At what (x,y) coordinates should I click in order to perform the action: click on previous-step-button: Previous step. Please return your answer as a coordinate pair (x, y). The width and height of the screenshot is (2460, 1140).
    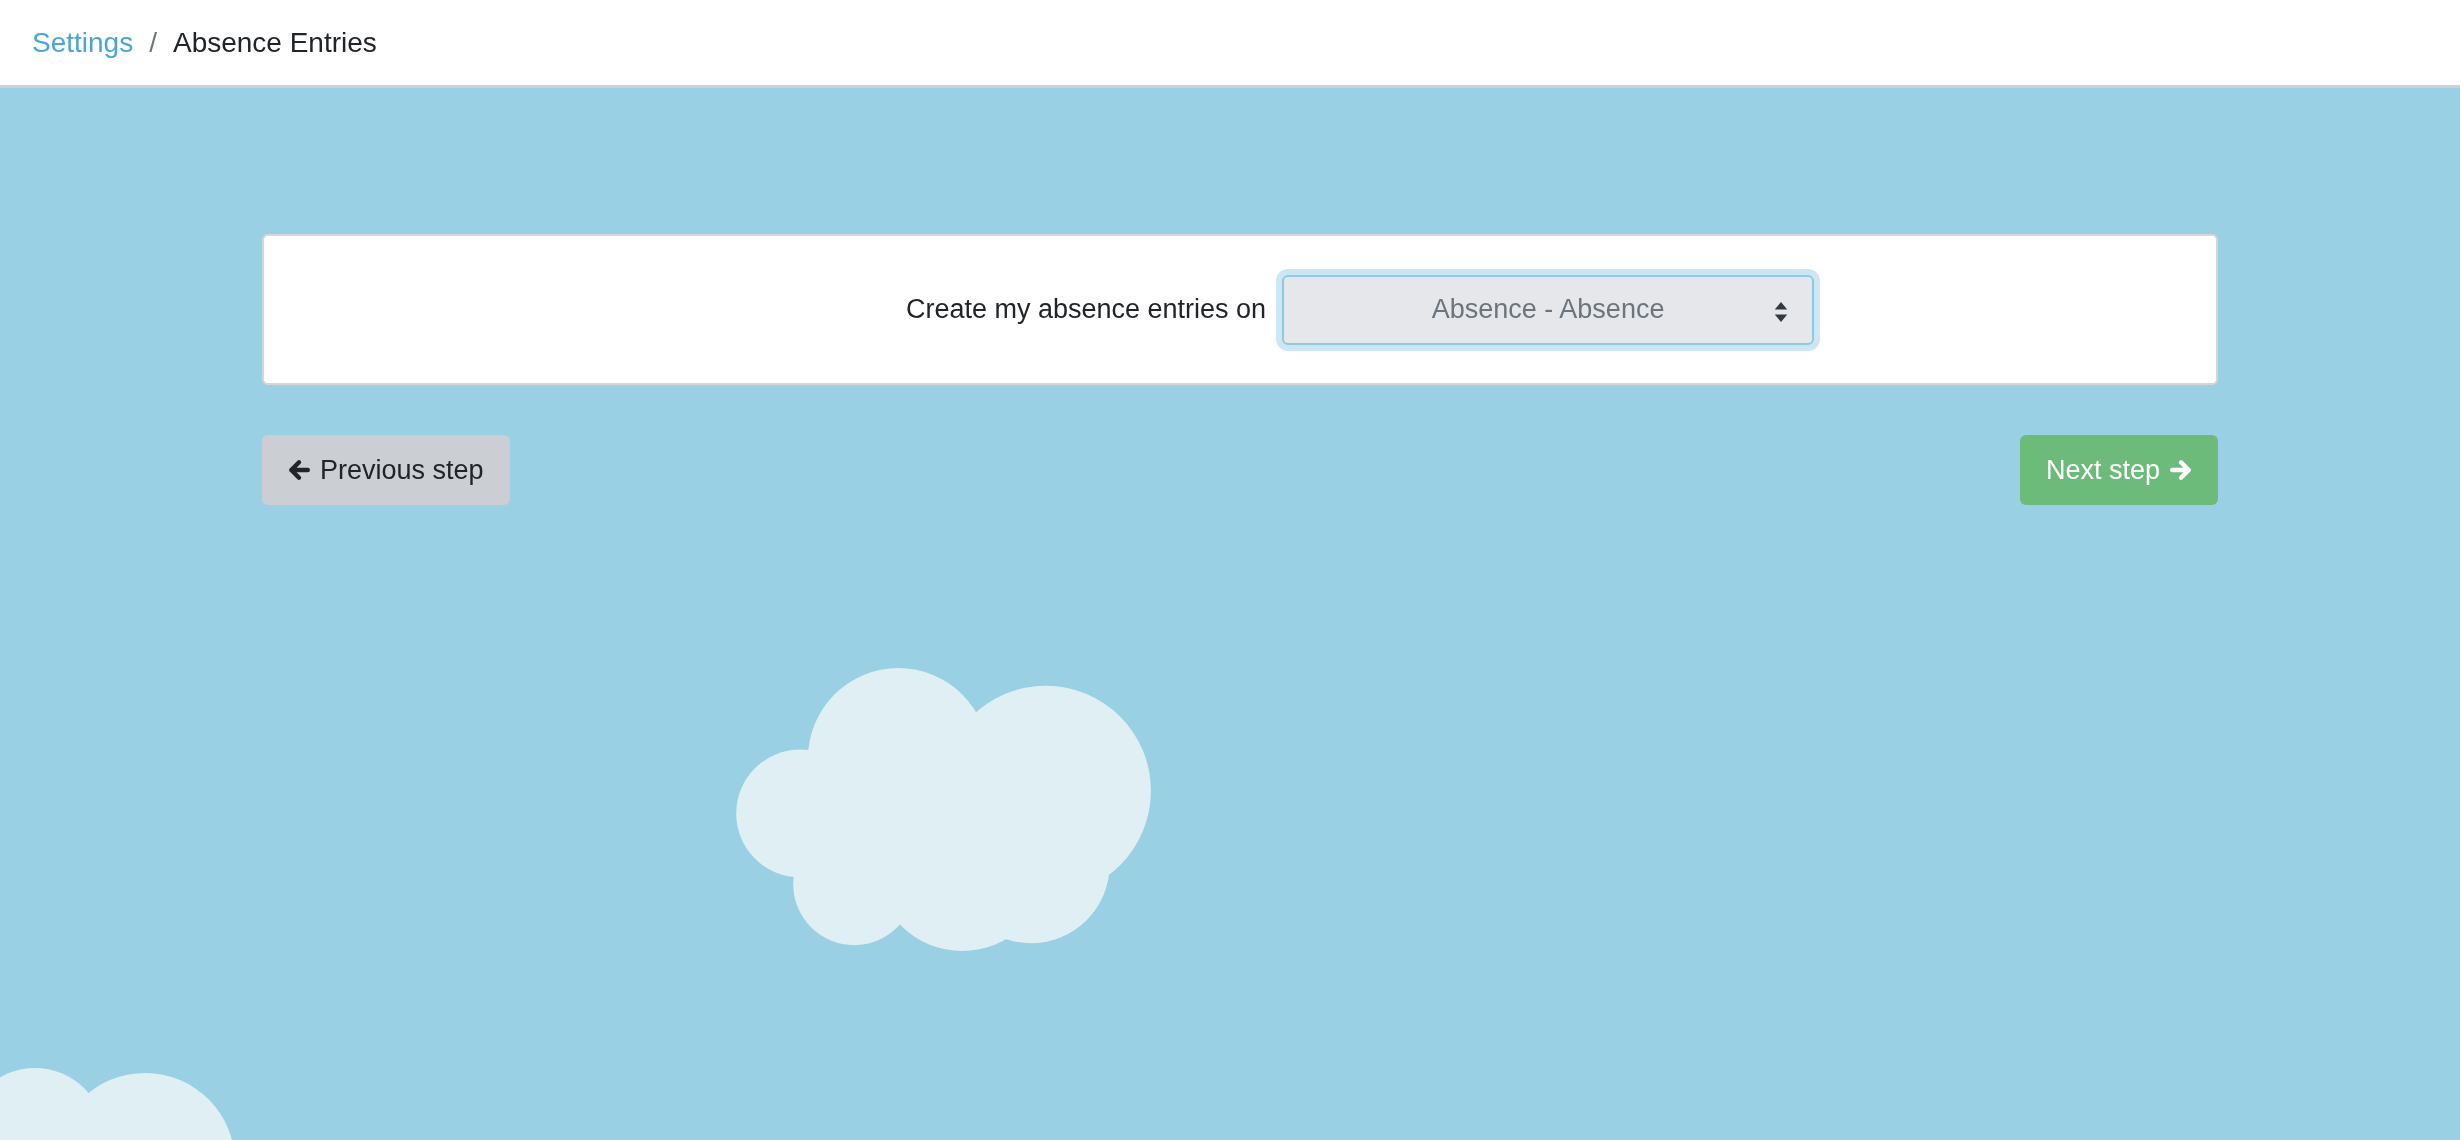
    Looking at the image, I should click on (386, 470).